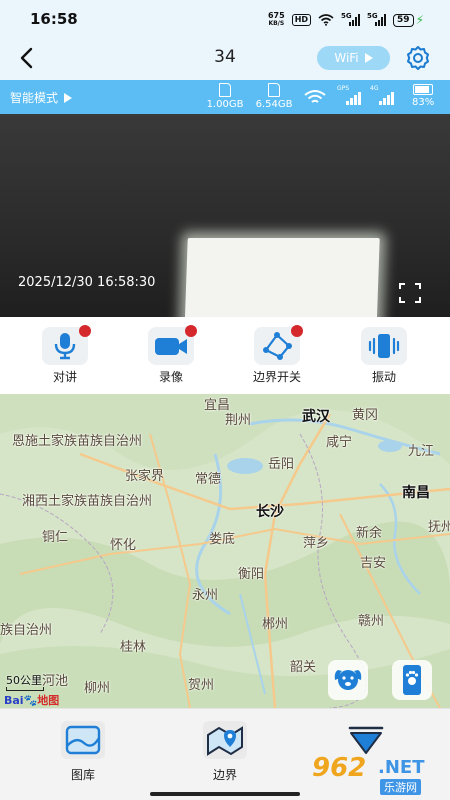  What do you see at coordinates (339, 768) in the screenshot?
I see `watermark-number: 962` at bounding box center [339, 768].